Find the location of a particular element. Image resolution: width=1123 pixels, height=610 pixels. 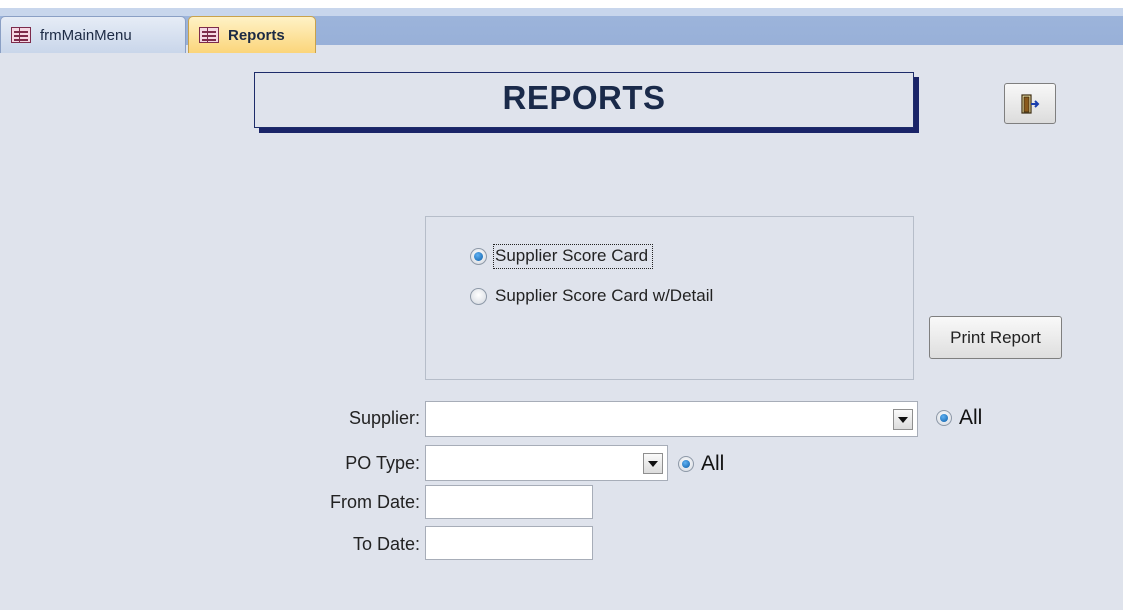

option-supplier-score-card-detail: Supplier Score Card w/Detail is located at coordinates (593, 296).